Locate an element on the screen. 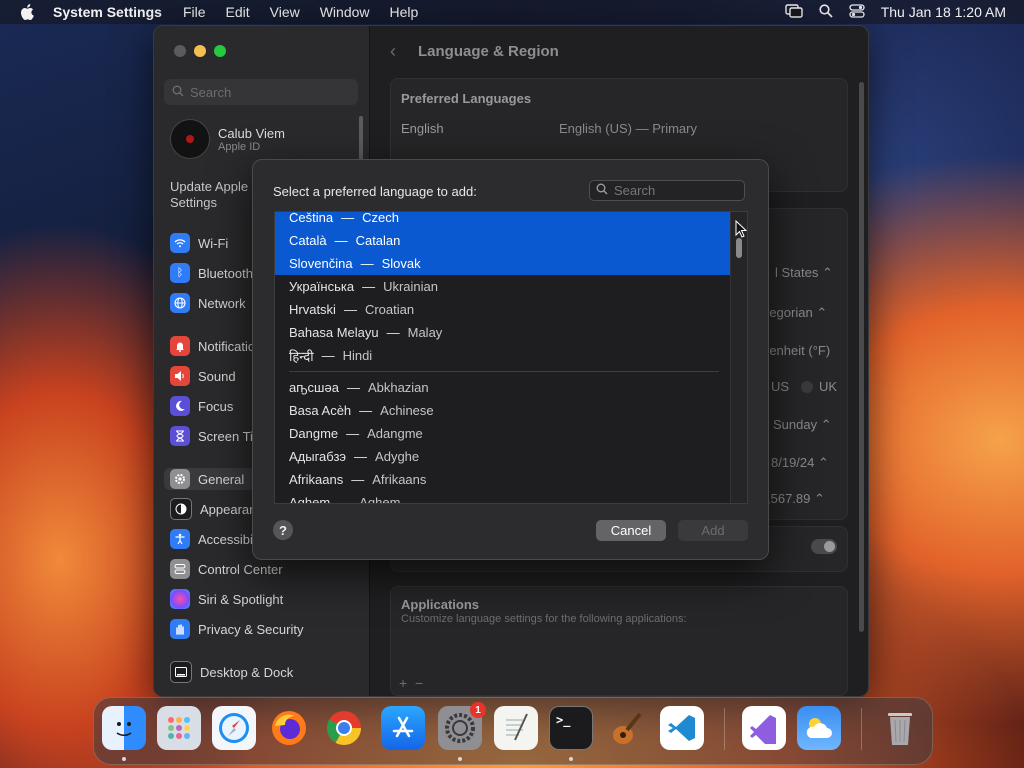 Image resolution: width=1024 pixels, height=768 pixels. bell-icon is located at coordinates (180, 346).